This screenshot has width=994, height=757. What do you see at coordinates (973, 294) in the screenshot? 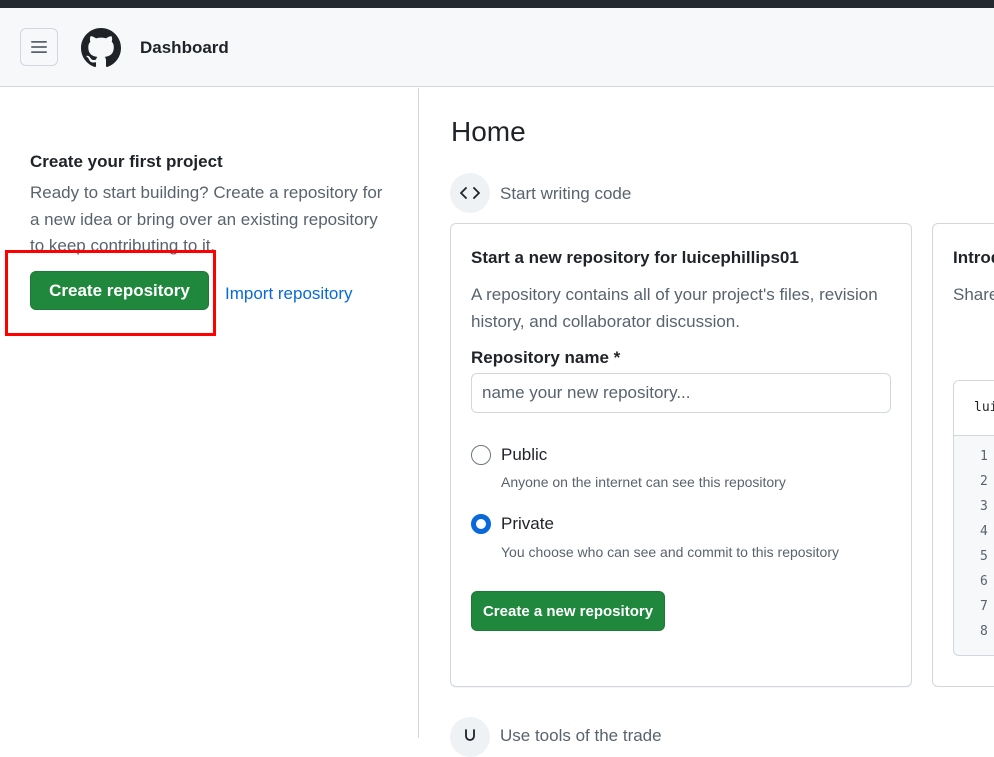
I see `intro-card-description: Share READ page.` at bounding box center [973, 294].